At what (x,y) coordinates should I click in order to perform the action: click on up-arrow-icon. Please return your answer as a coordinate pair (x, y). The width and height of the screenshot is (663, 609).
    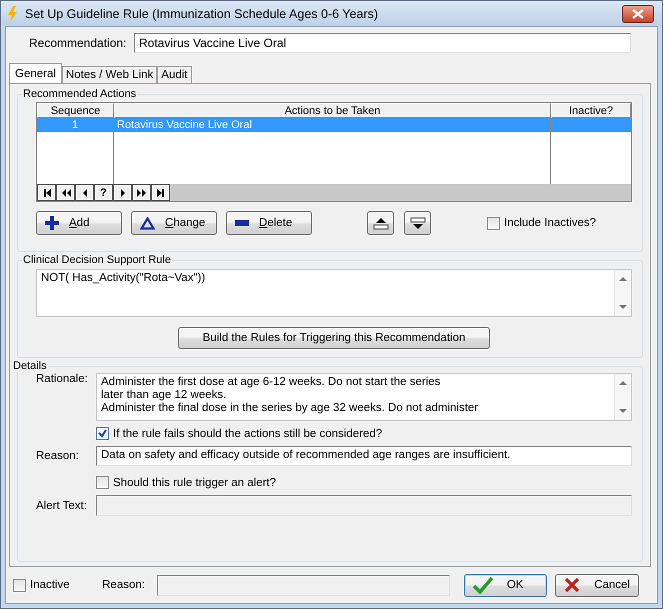
    Looking at the image, I should click on (380, 223).